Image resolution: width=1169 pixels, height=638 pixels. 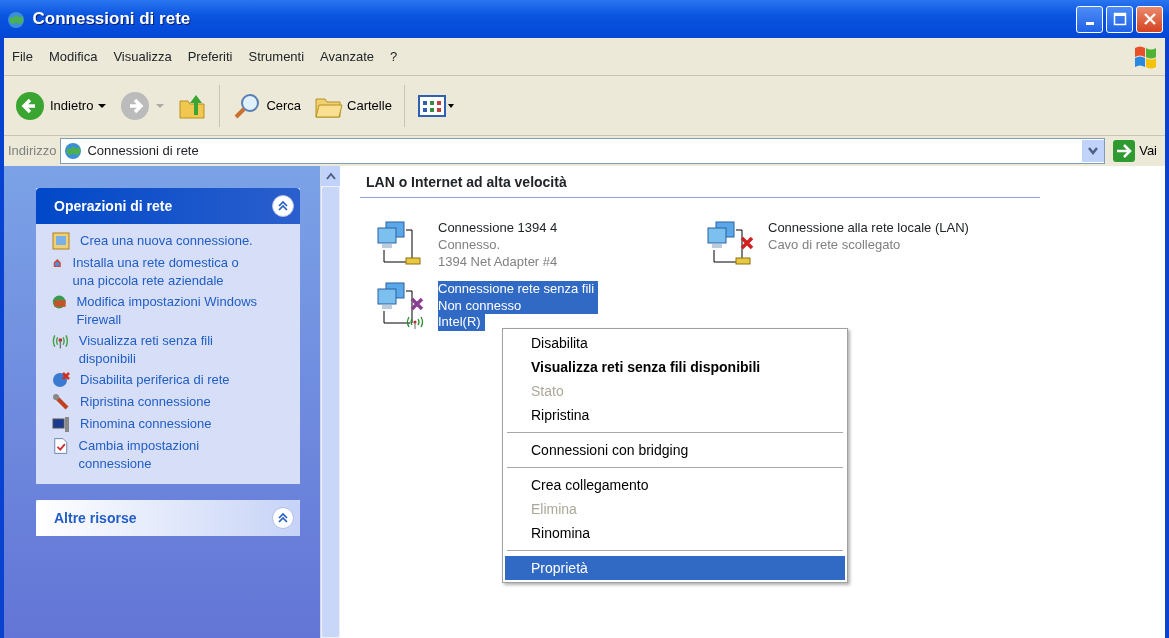 What do you see at coordinates (210, 56) in the screenshot?
I see `menu-item: Preferiti` at bounding box center [210, 56].